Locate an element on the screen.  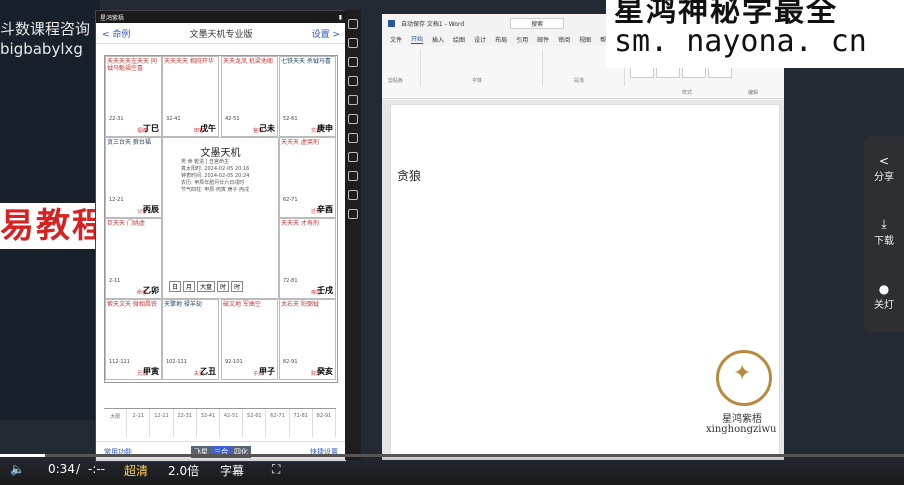
scope-button: 大盘 is located at coordinates (206, 286).